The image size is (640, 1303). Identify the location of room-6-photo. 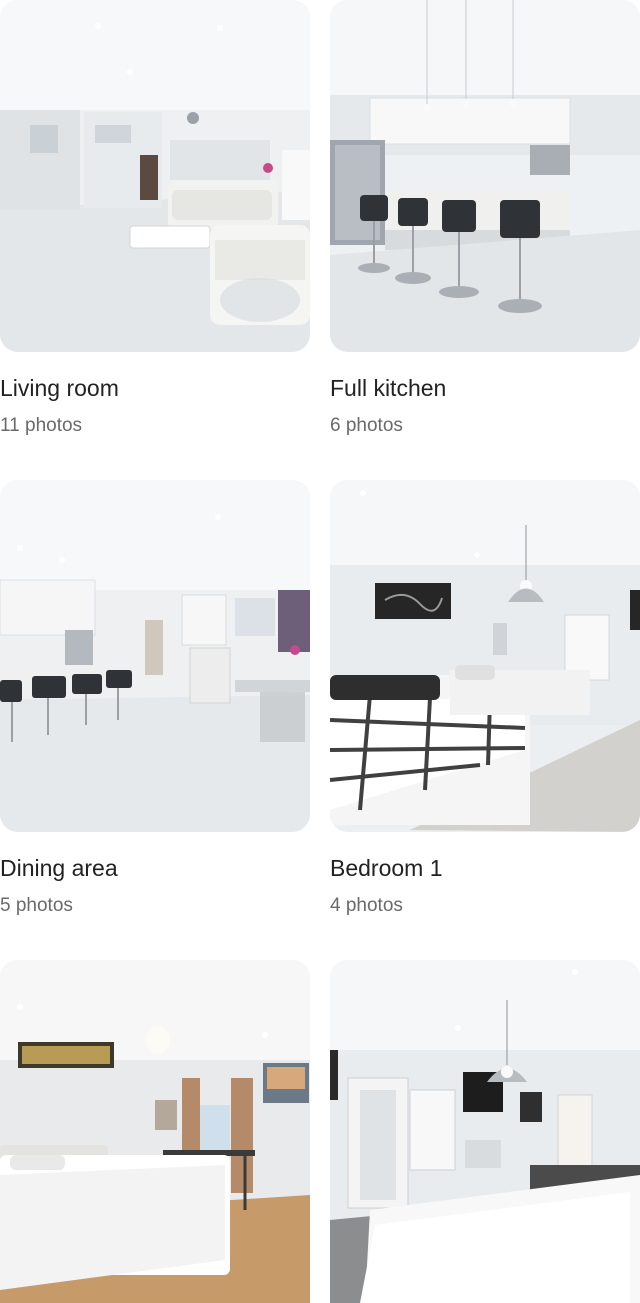
(485, 1131).